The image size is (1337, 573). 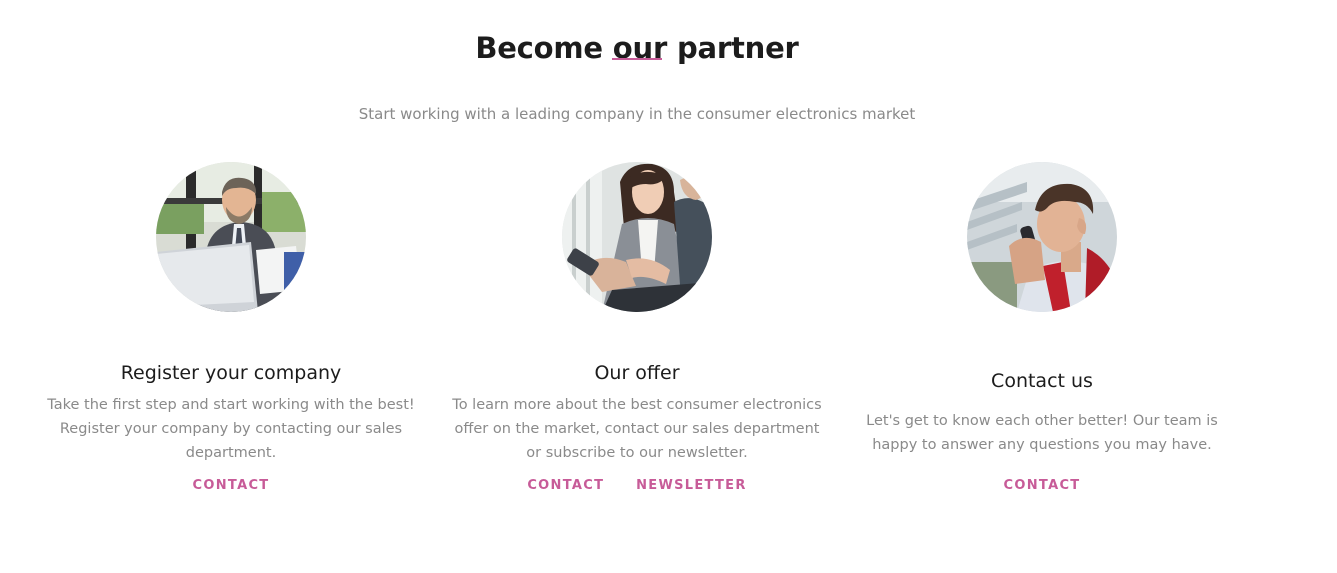 I want to click on man-on-phone-photo, so click(x=1042, y=237).